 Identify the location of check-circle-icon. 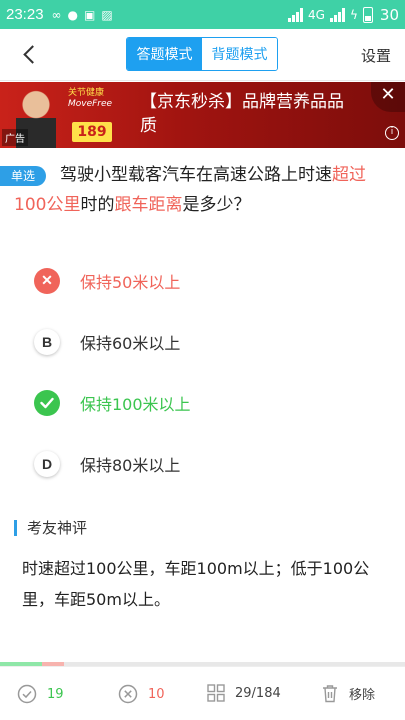
(27, 694).